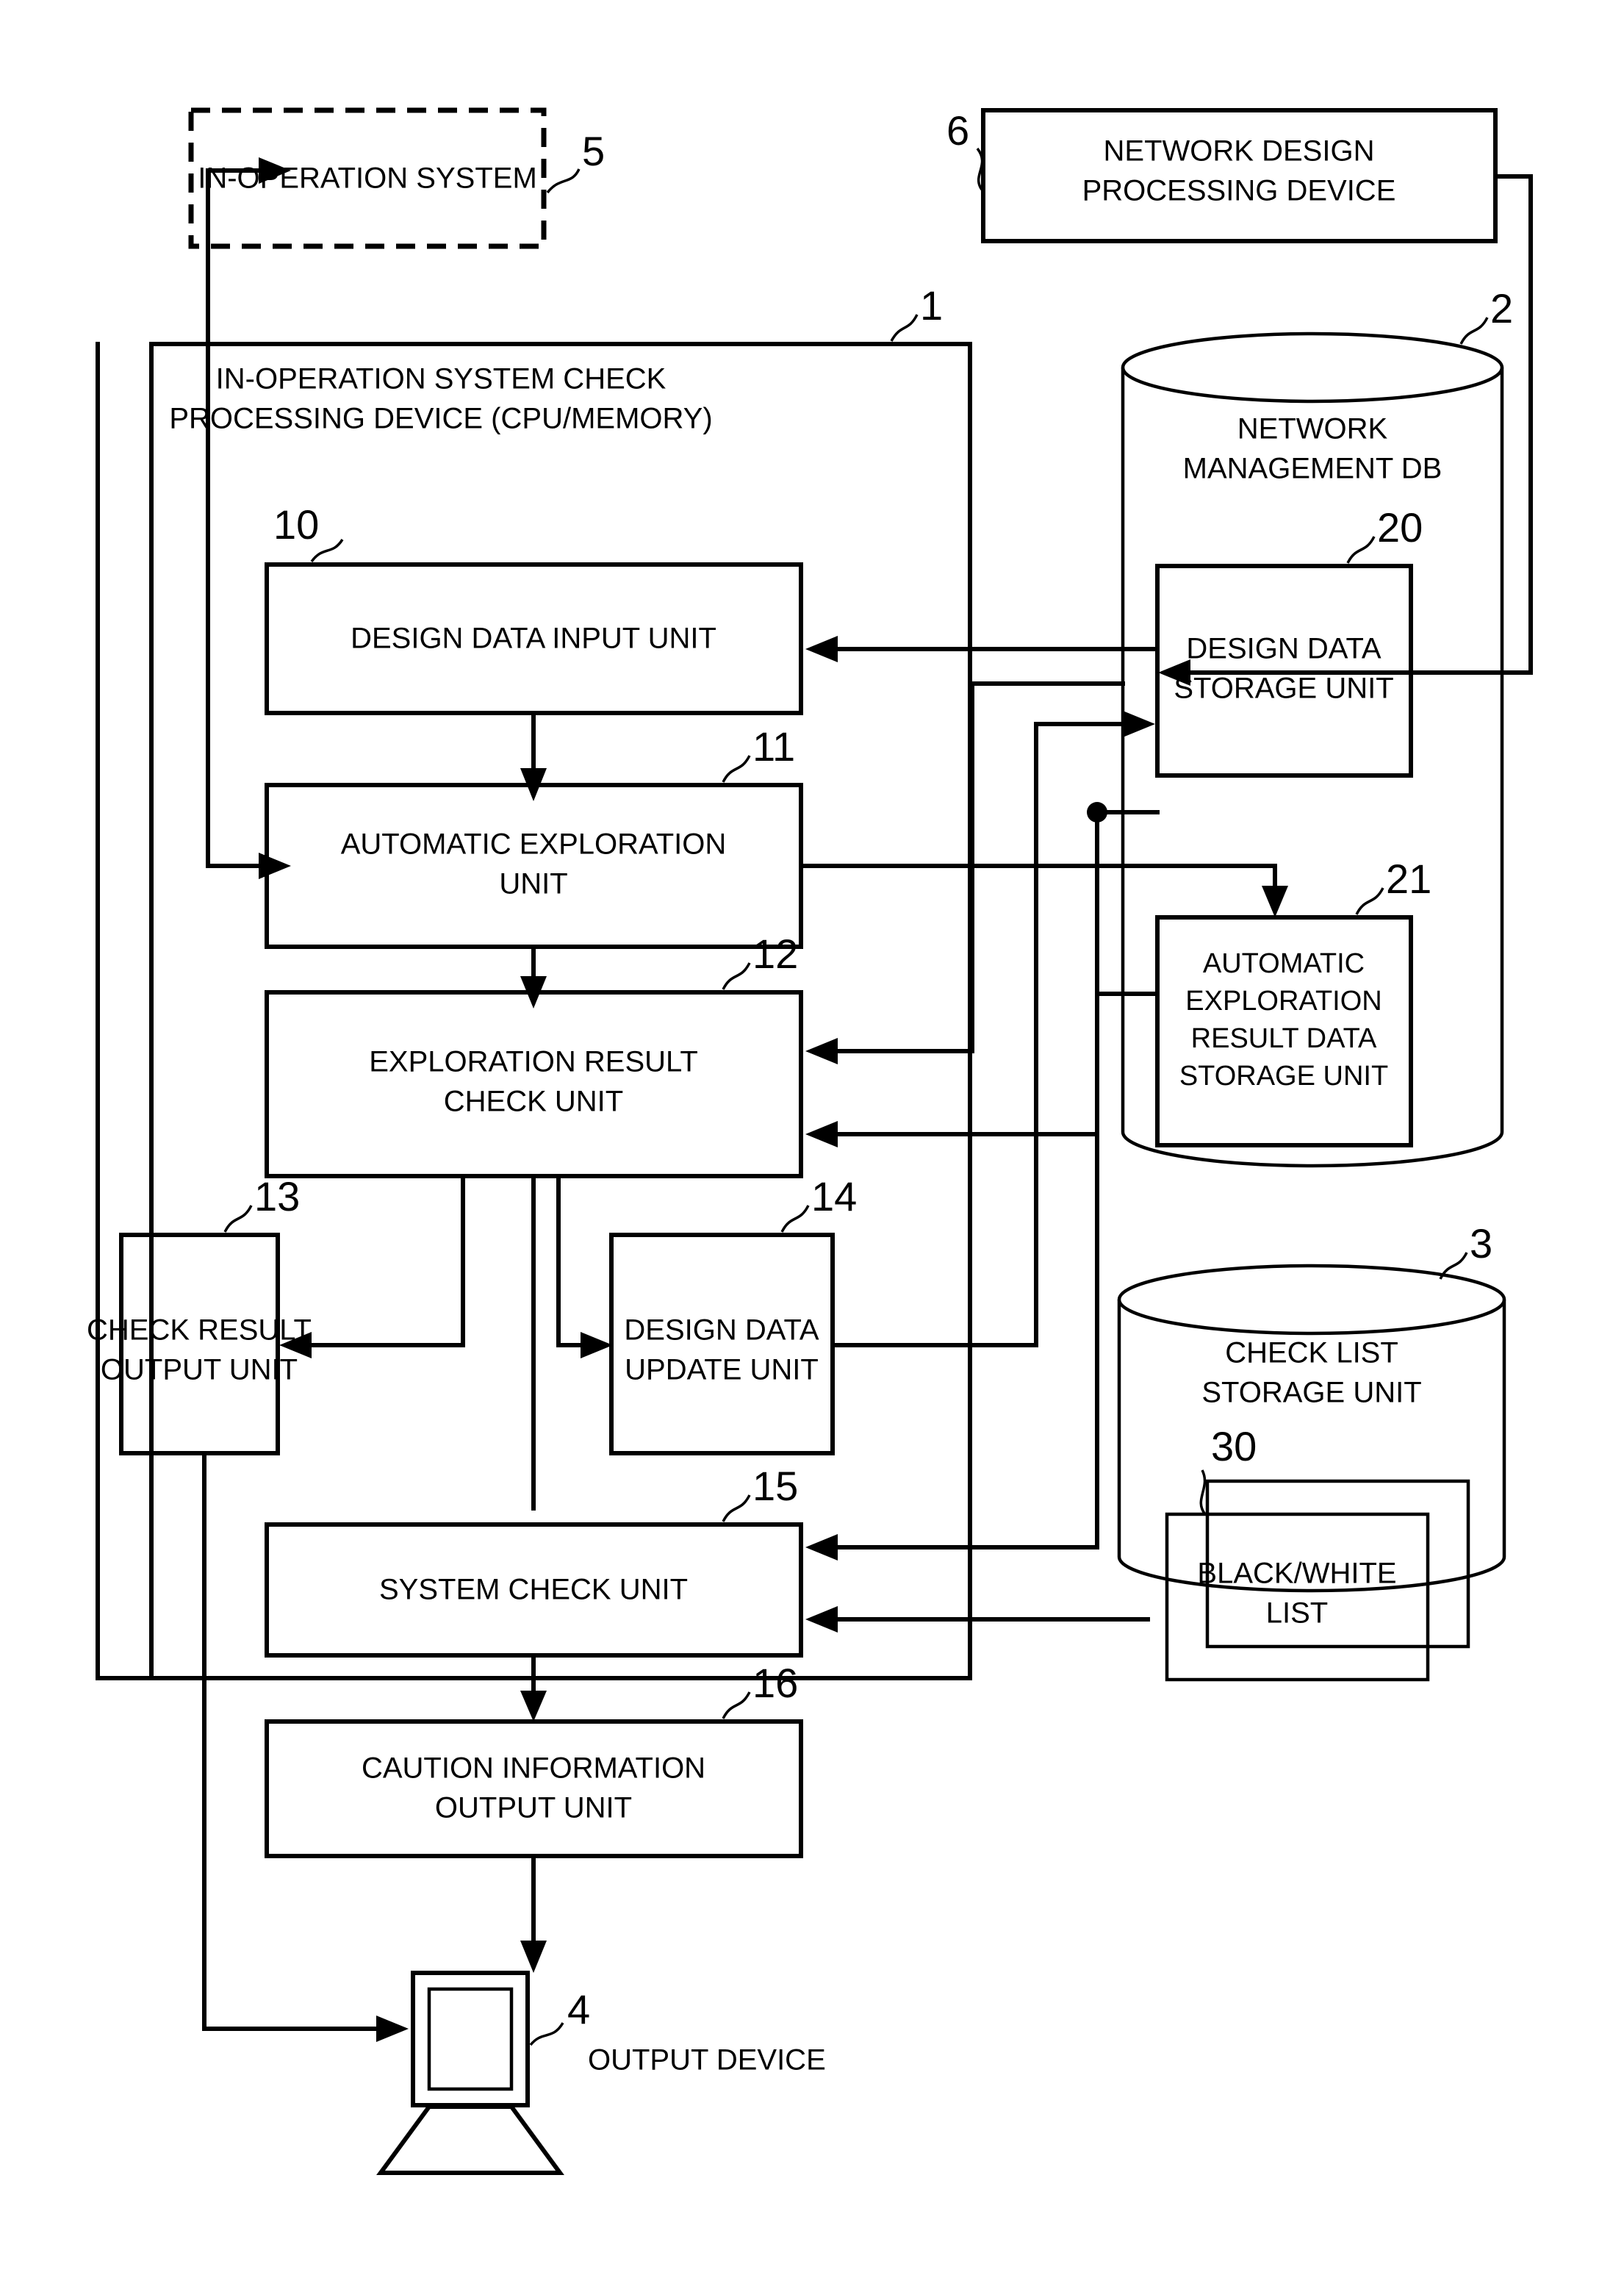 This screenshot has height=2275, width=1624. I want to click on arrowhead-12-right-top, so click(821, 1051).